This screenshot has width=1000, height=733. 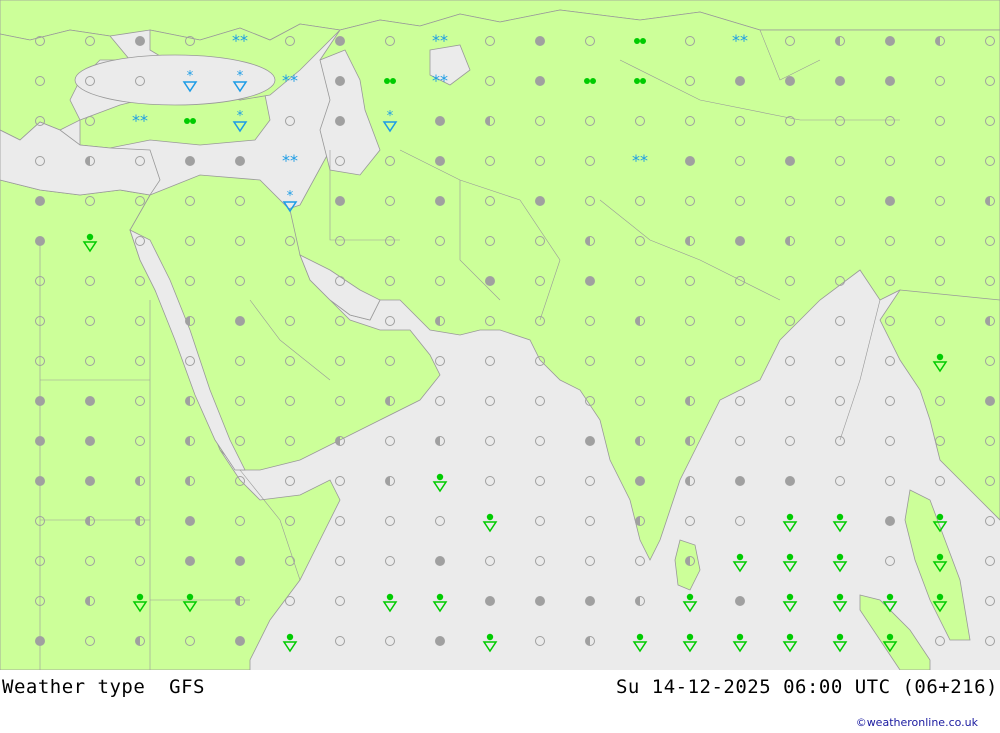 I want to click on layer-label: Weather type, so click(x=74, y=687).